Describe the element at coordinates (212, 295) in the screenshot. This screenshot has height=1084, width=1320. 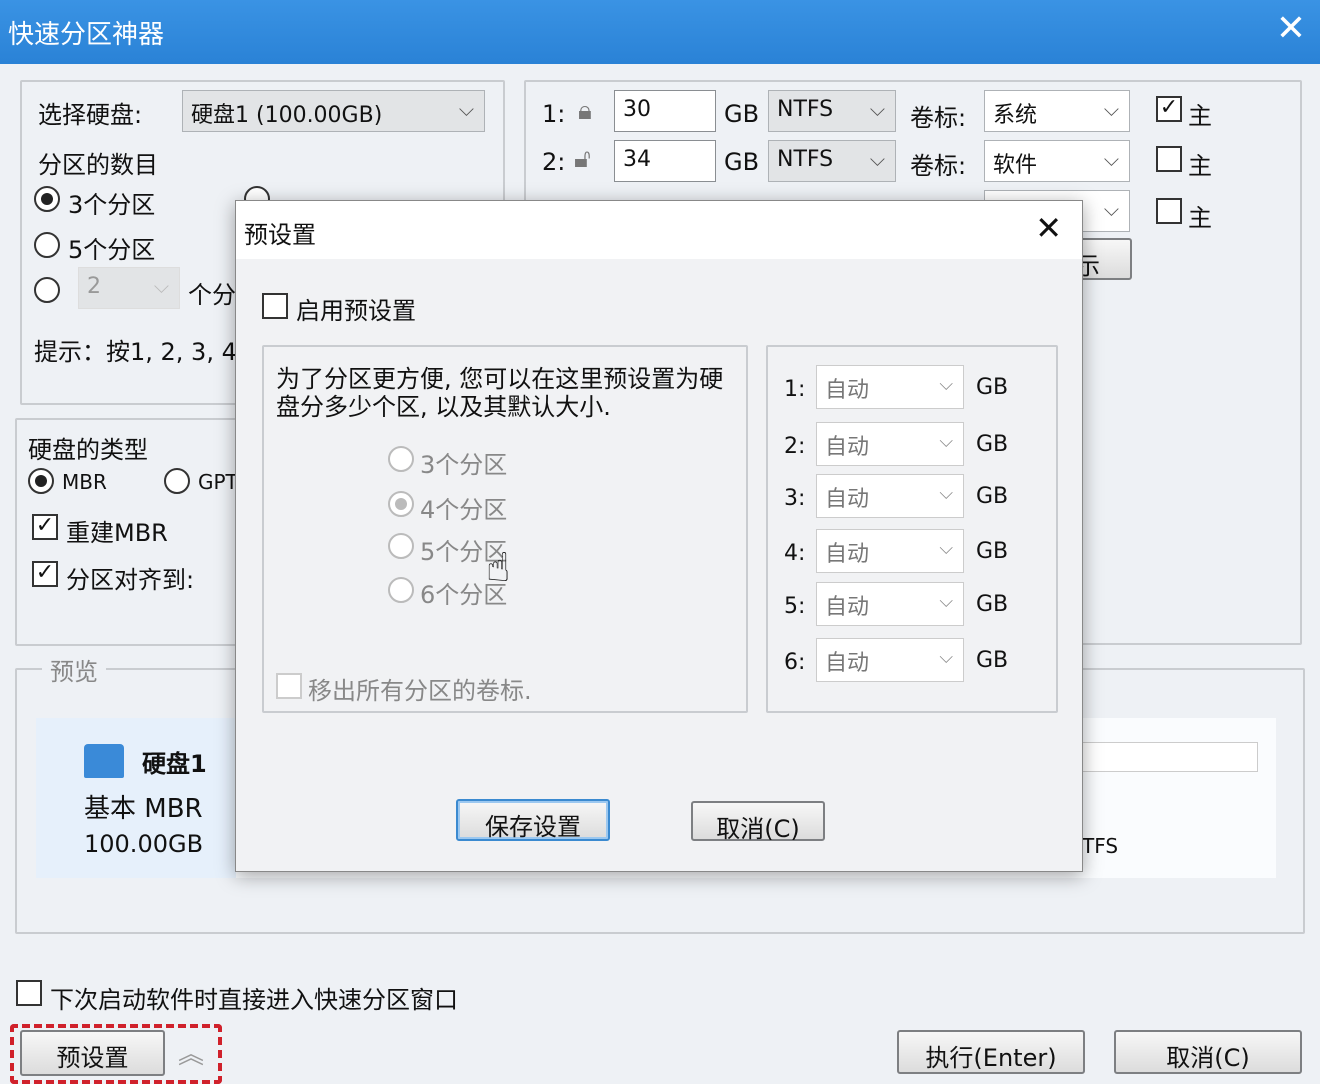
I see `custom-suffix: 个分` at that location.